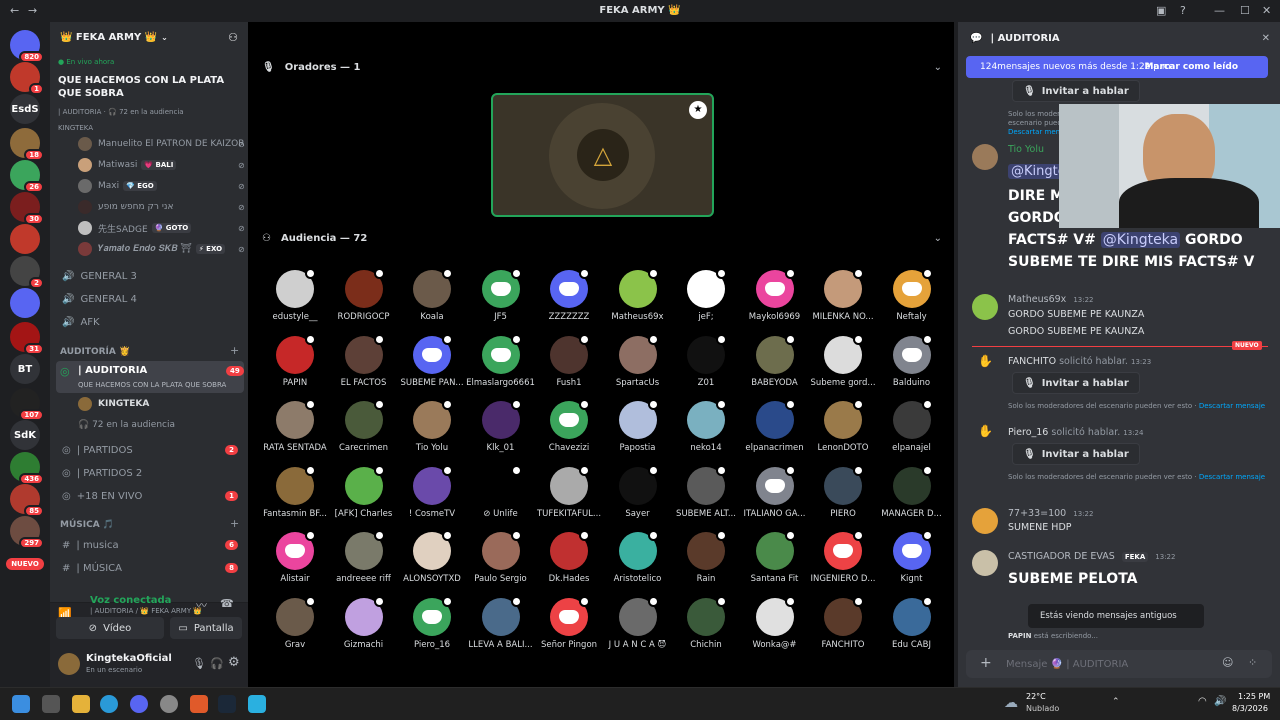 The height and width of the screenshot is (720, 1280). Describe the element at coordinates (706, 295) in the screenshot. I see `audience-member: jeF;` at that location.